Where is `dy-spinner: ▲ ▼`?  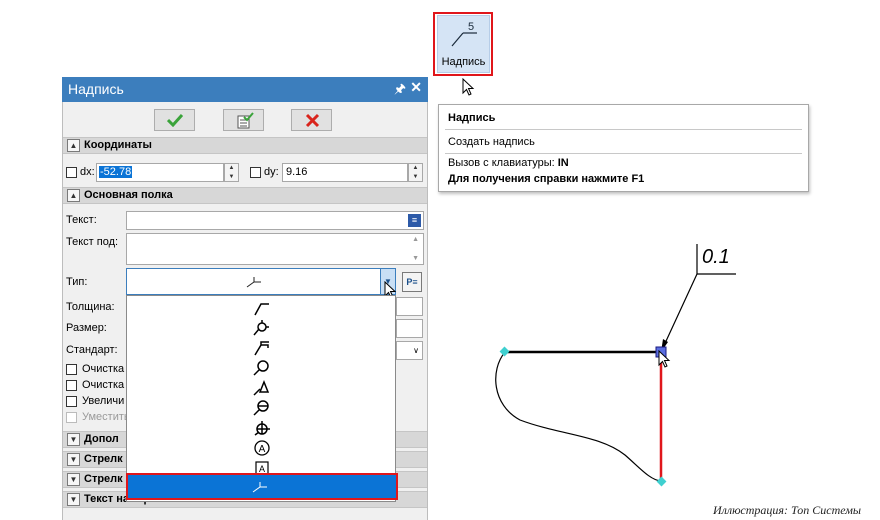 dy-spinner: ▲ ▼ is located at coordinates (415, 172).